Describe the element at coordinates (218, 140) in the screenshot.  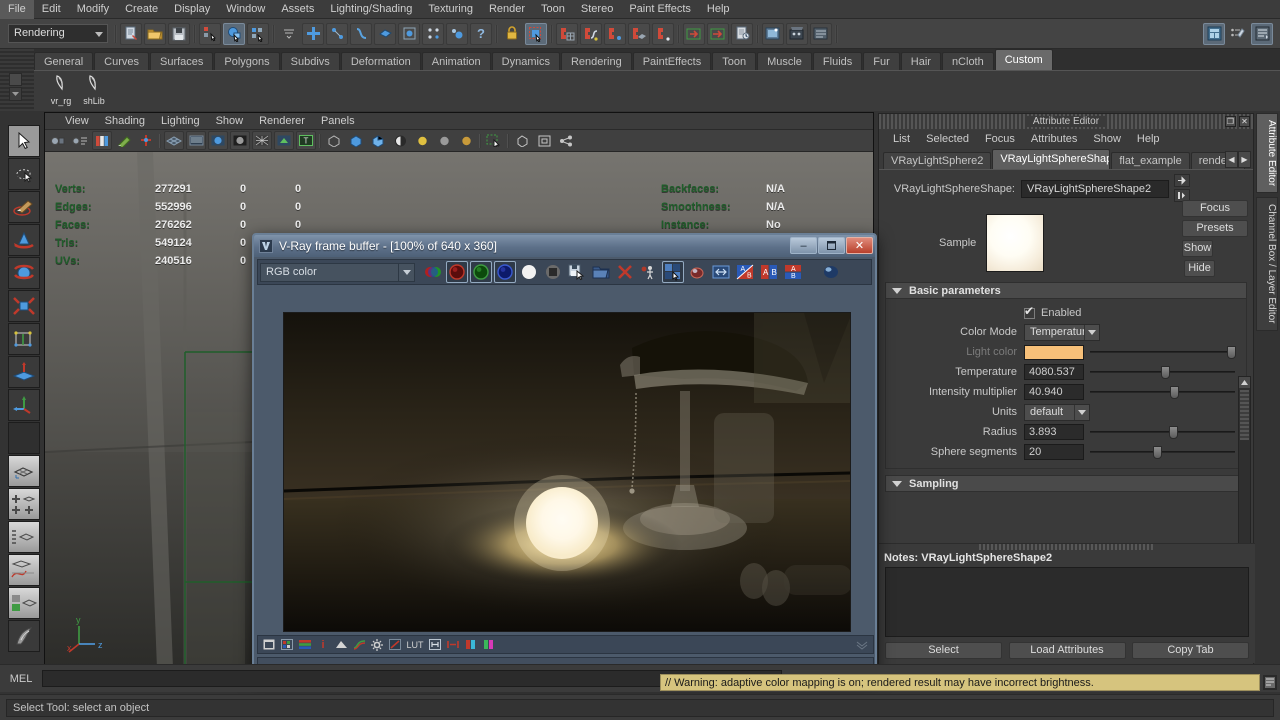
I see `smooth-shade-all-icon` at that location.